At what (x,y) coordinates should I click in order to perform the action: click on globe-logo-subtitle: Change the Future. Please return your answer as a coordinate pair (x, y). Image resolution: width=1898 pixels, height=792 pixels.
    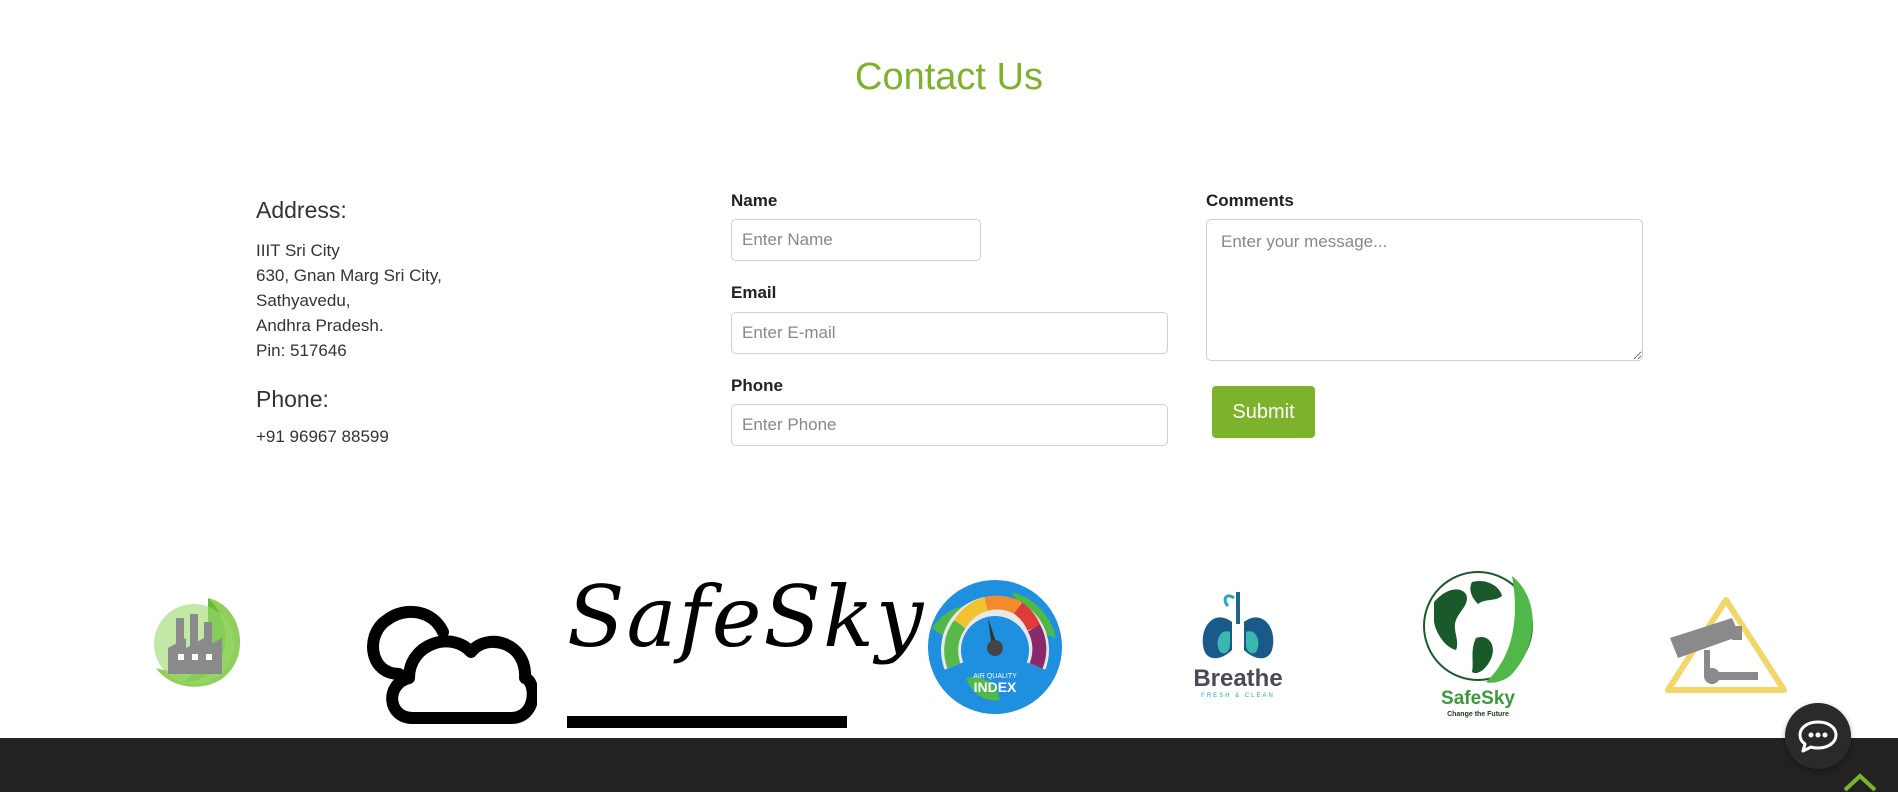
    Looking at the image, I should click on (1478, 714).